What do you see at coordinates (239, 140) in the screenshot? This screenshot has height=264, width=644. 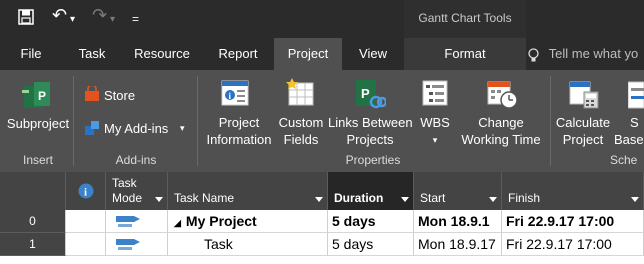 I see `project-information-label-2: Information` at bounding box center [239, 140].